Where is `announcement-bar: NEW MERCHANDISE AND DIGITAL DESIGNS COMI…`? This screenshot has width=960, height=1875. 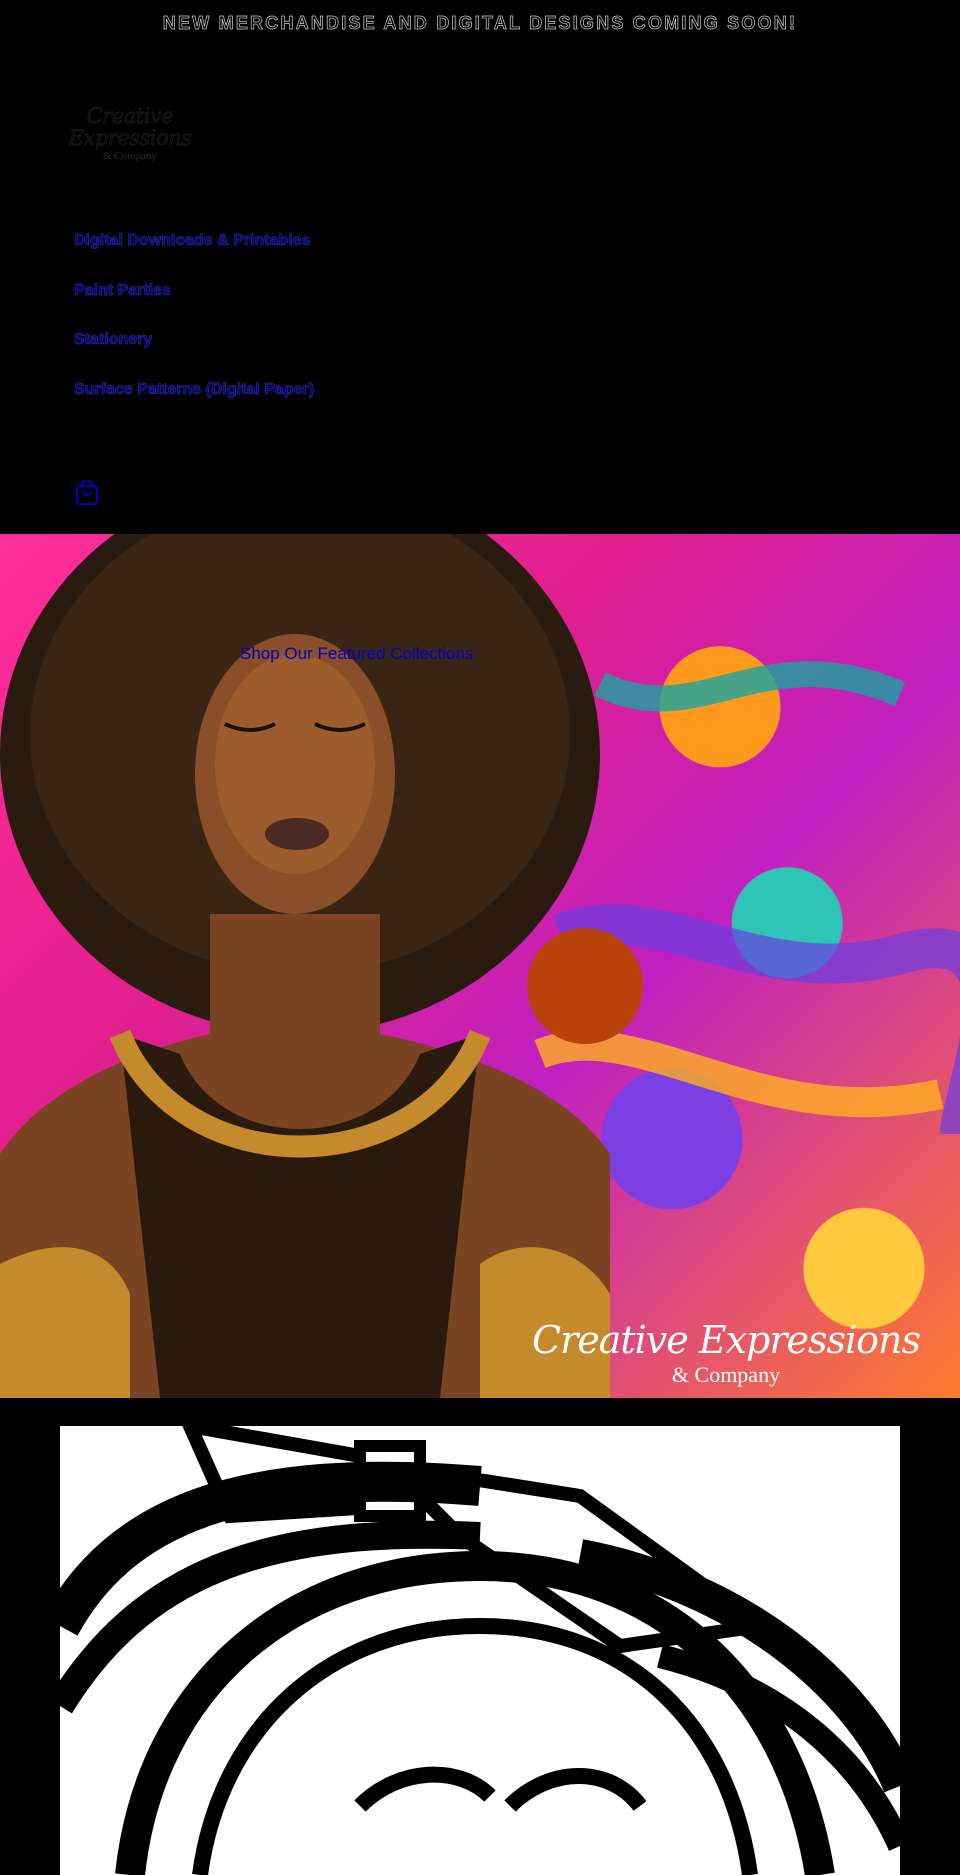
announcement-bar: NEW MERCHANDISE AND DIGITAL DESIGNS COMI… is located at coordinates (480, 23).